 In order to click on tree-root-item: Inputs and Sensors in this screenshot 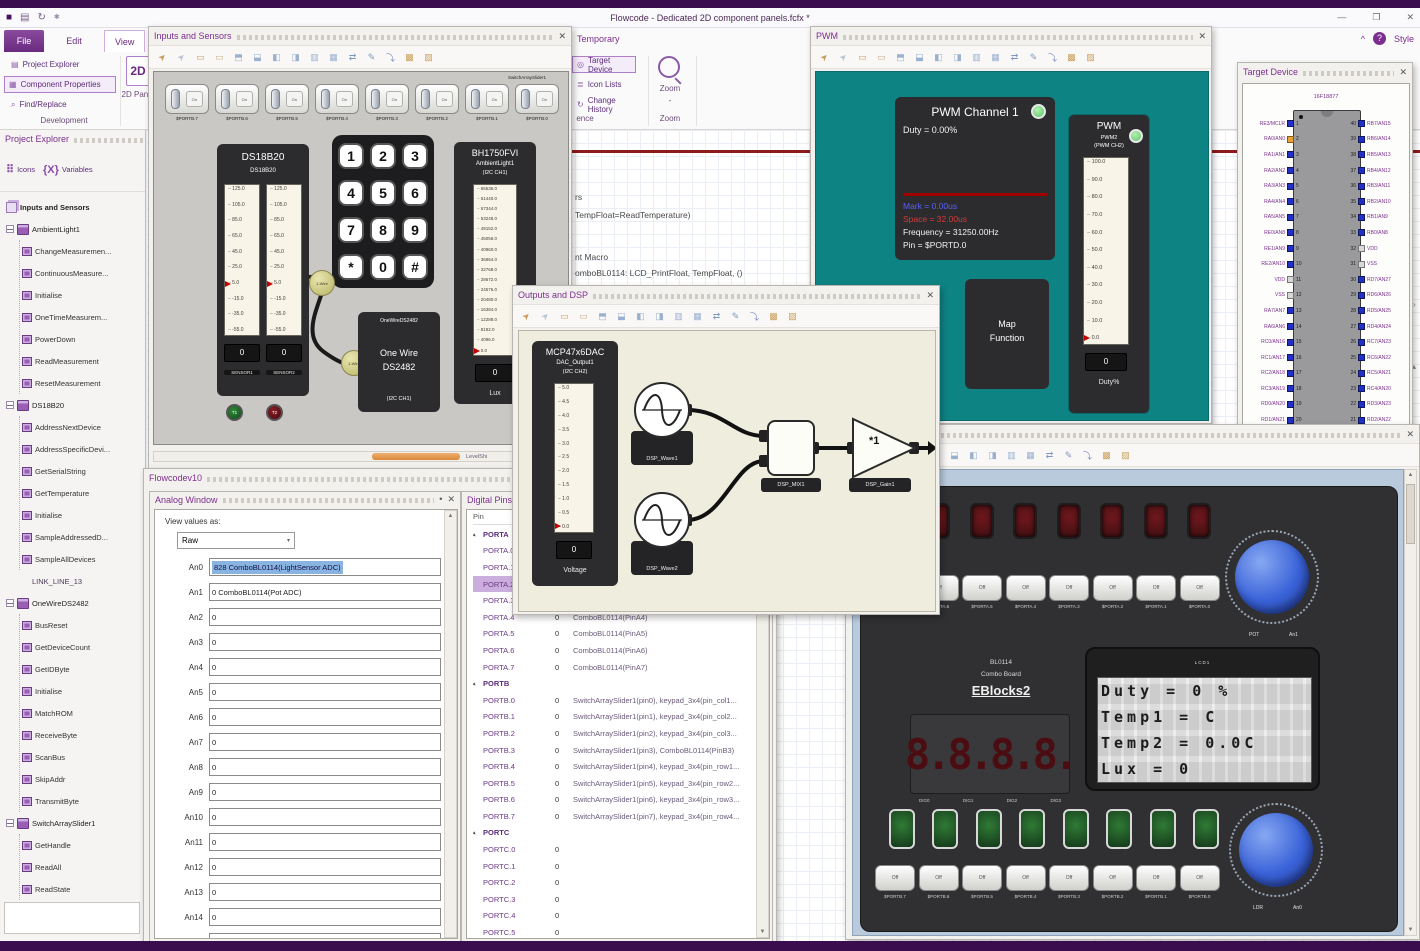, I will do `click(75, 207)`.